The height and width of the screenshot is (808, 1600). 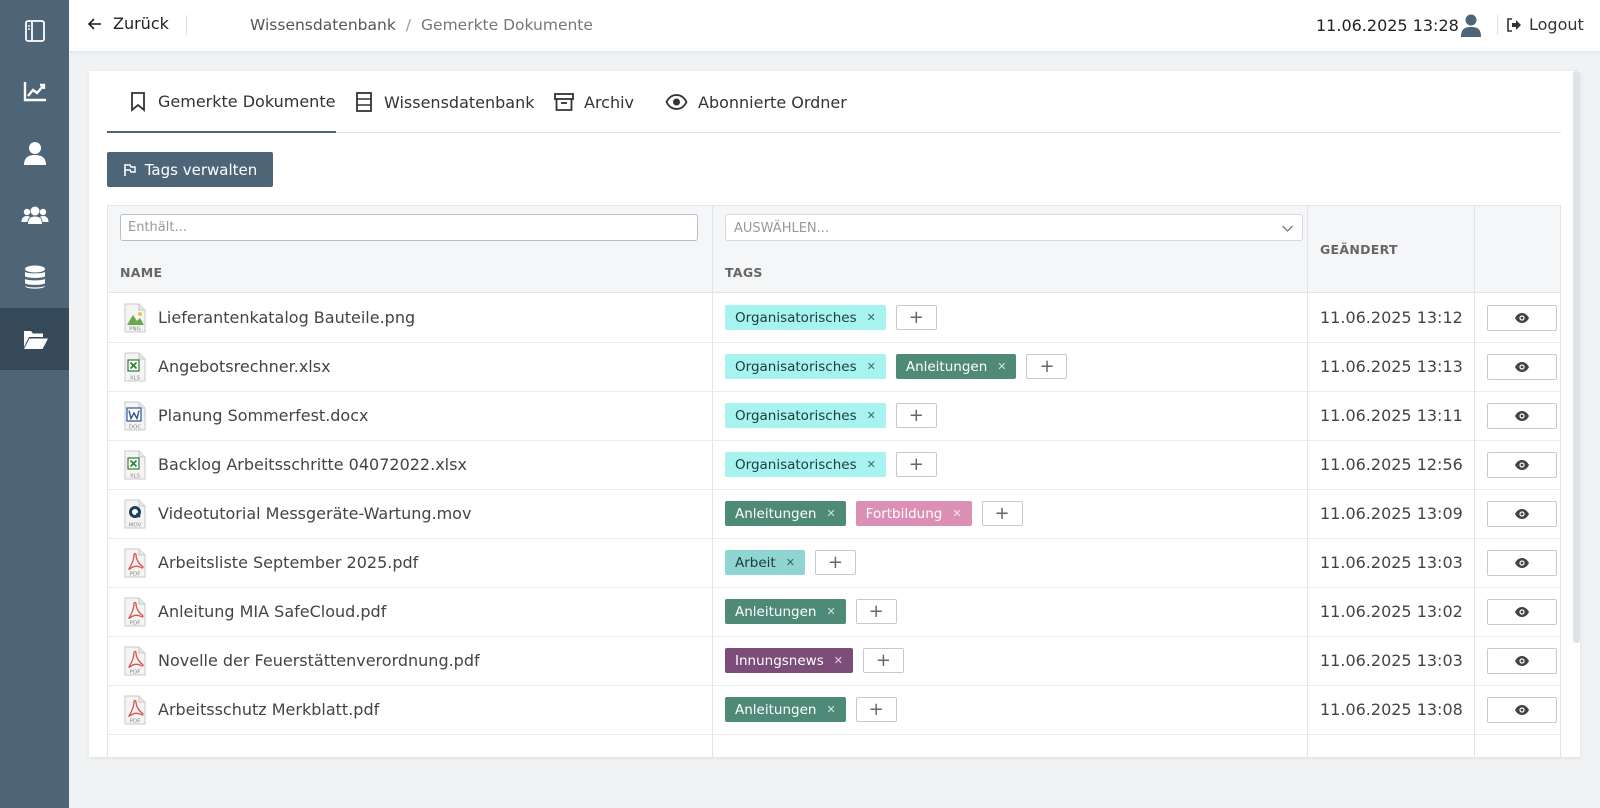 I want to click on tag-label: Organisatorisches, so click(x=796, y=366).